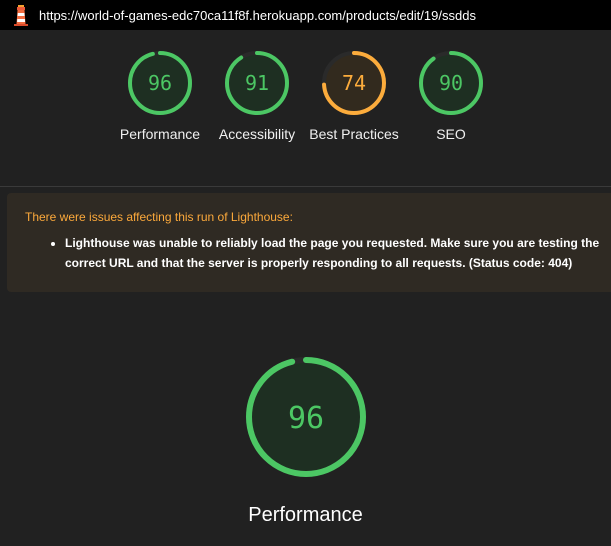  I want to click on gauge-score: 90, so click(451, 83).